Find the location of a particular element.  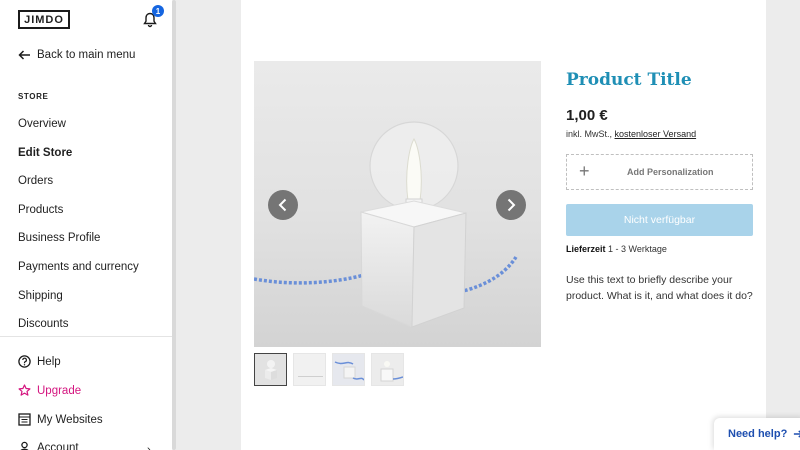

sidebar-item-business-profile: Business Profile is located at coordinates (59, 238).